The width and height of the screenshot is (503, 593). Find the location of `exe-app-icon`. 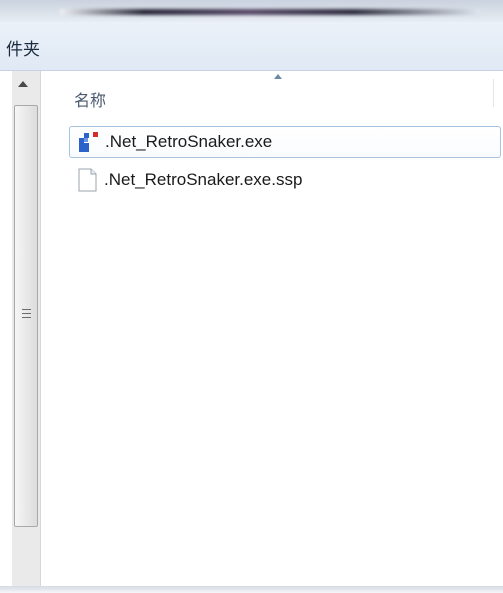

exe-app-icon is located at coordinates (88, 142).